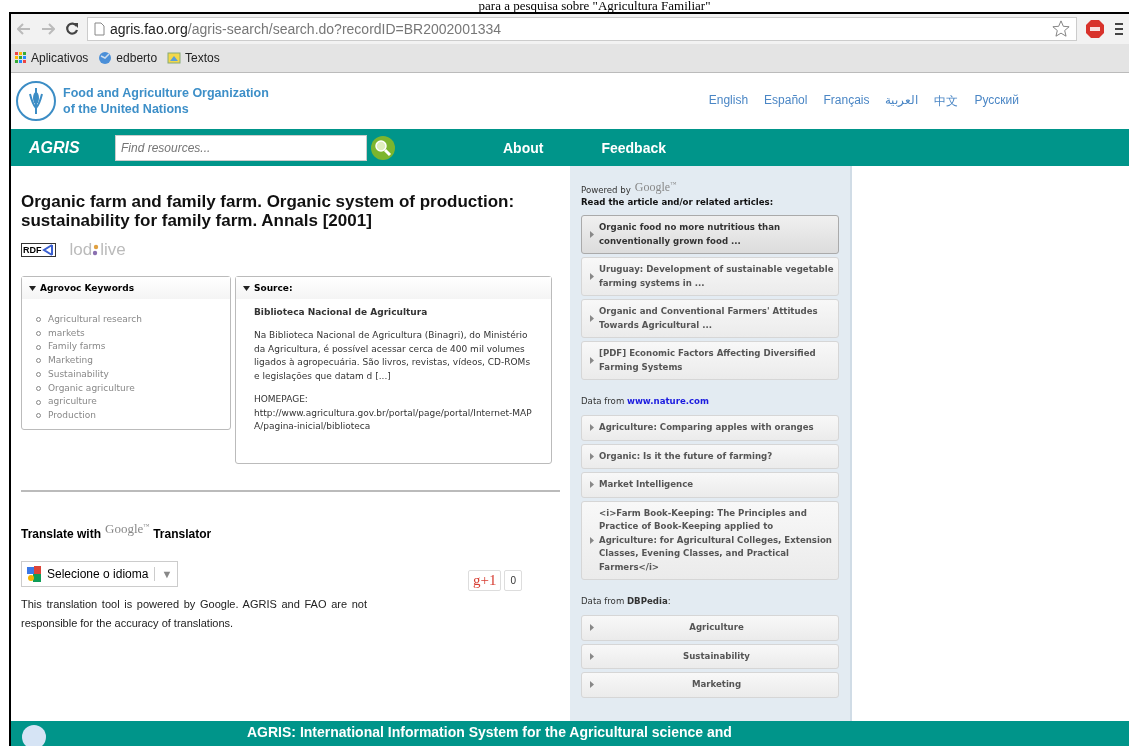  What do you see at coordinates (96, 250) in the screenshot?
I see `dots-icon` at bounding box center [96, 250].